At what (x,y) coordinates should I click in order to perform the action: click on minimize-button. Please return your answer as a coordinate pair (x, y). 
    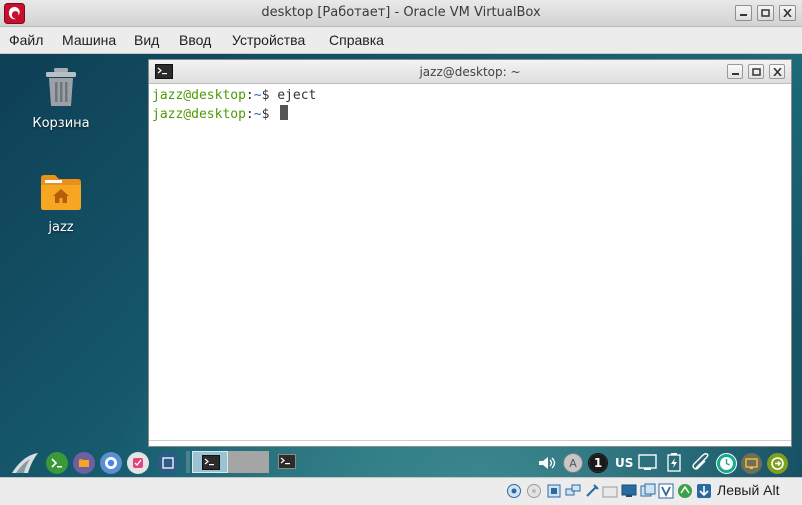
    Looking at the image, I should click on (743, 13).